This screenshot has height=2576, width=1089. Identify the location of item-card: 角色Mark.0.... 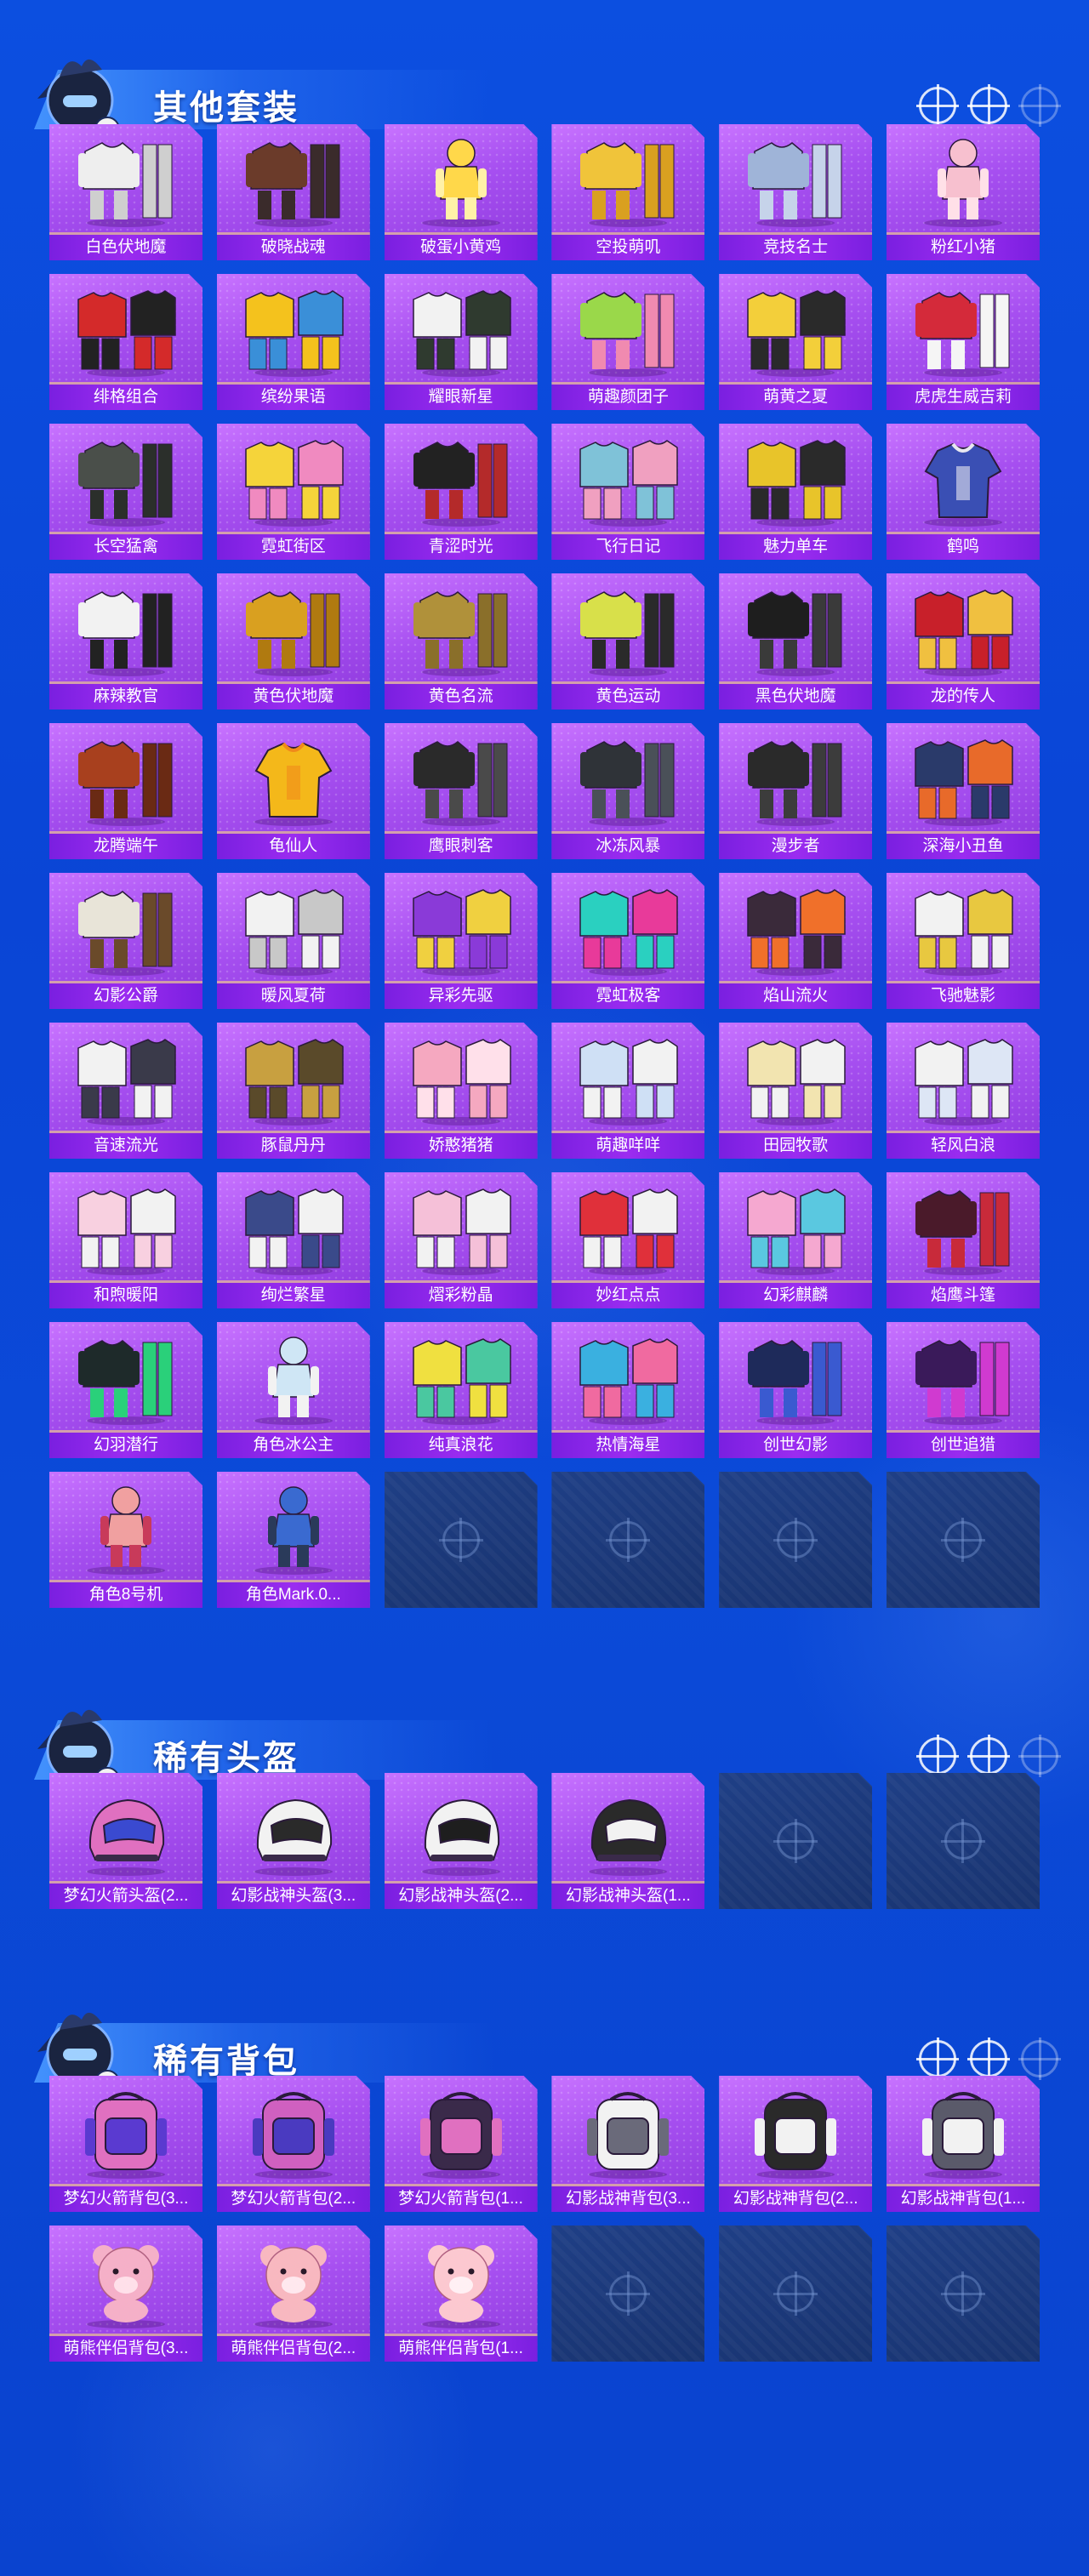
(293, 1540).